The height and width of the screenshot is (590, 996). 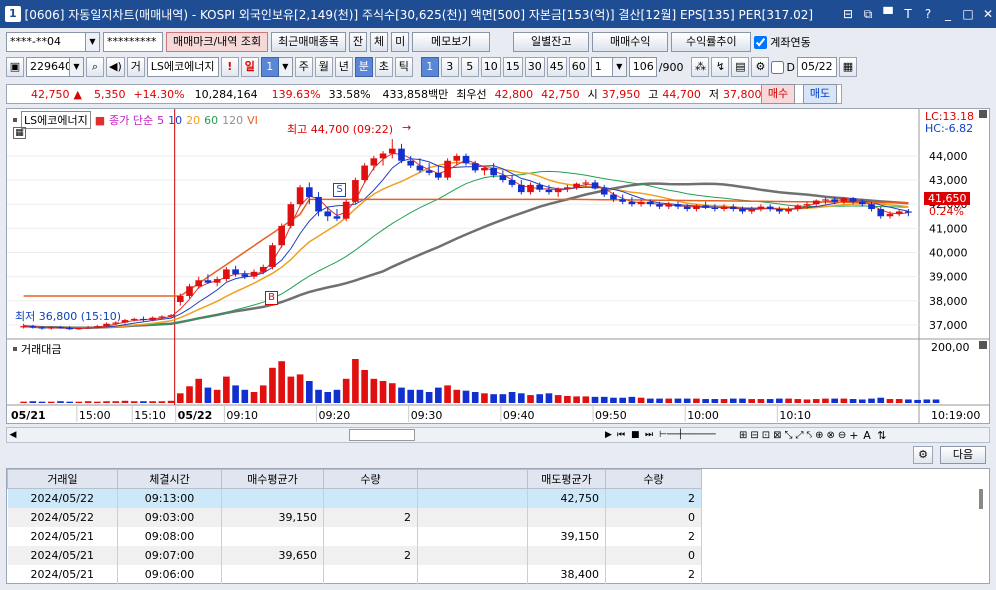 I want to click on search-icon: ⌕, so click(x=95, y=67).